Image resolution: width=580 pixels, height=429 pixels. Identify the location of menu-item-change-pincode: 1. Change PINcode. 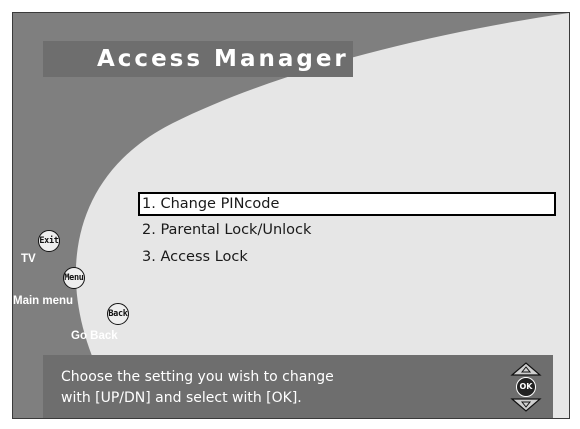
(347, 204).